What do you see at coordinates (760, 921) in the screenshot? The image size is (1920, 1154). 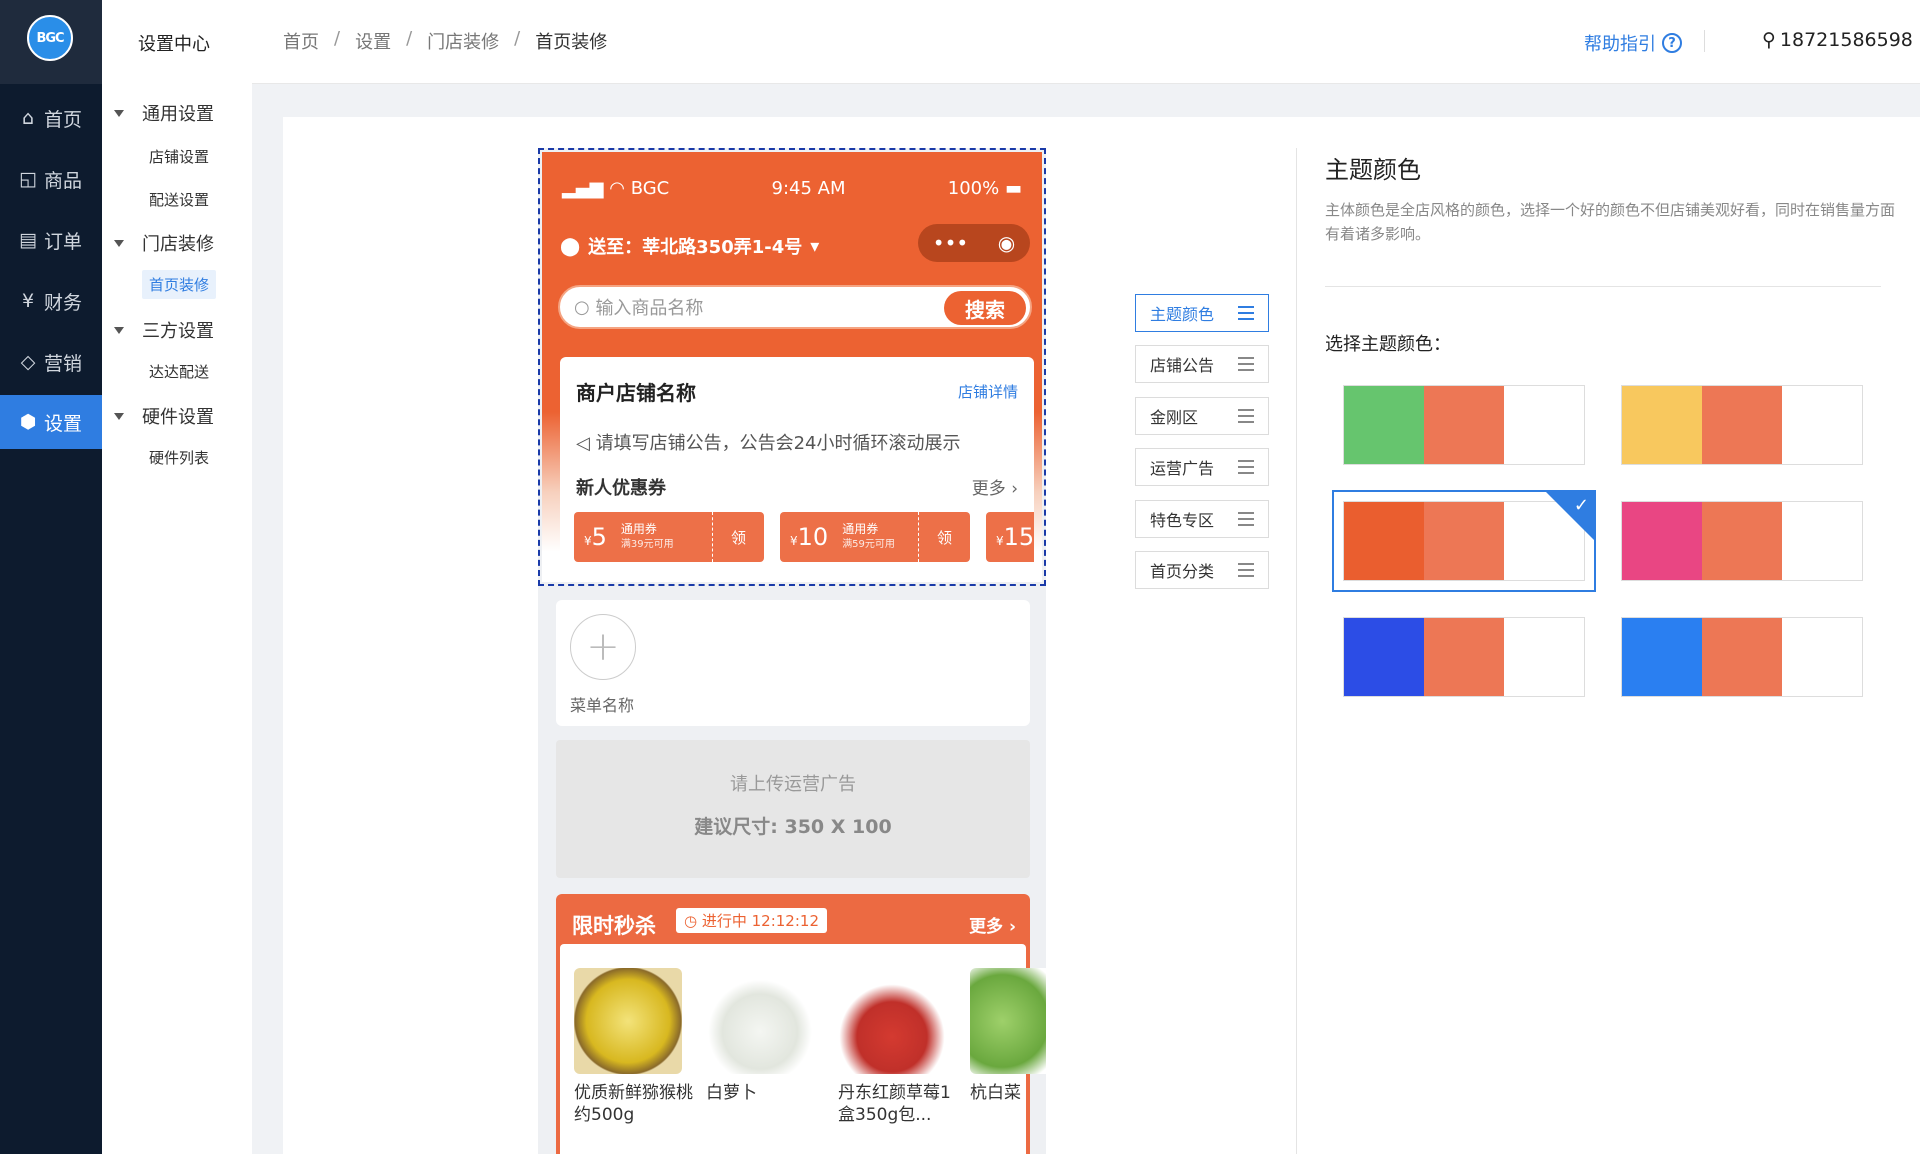 I see `timer-text: 进行中 12:12:12` at bounding box center [760, 921].